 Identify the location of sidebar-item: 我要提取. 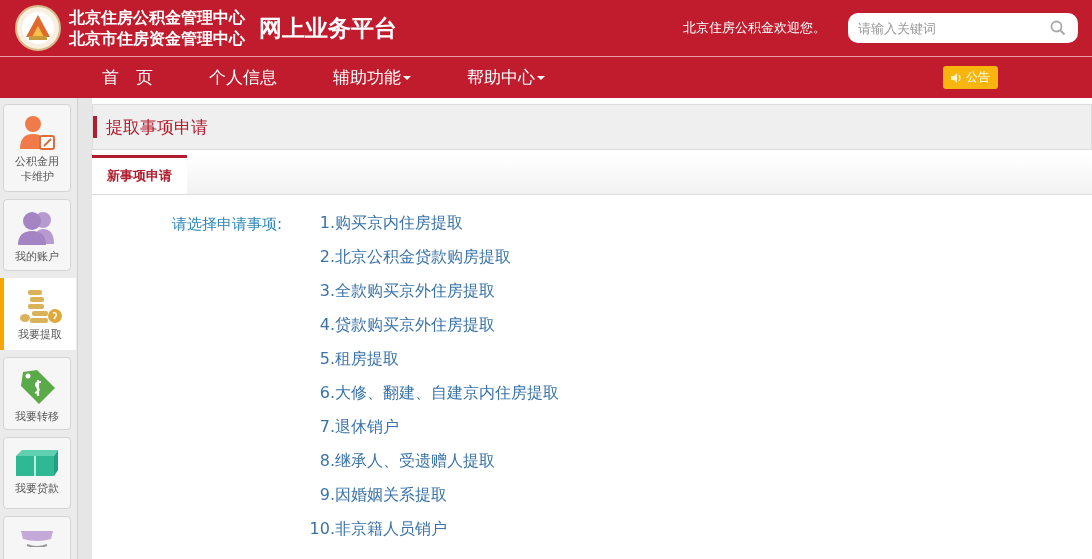
(38, 314).